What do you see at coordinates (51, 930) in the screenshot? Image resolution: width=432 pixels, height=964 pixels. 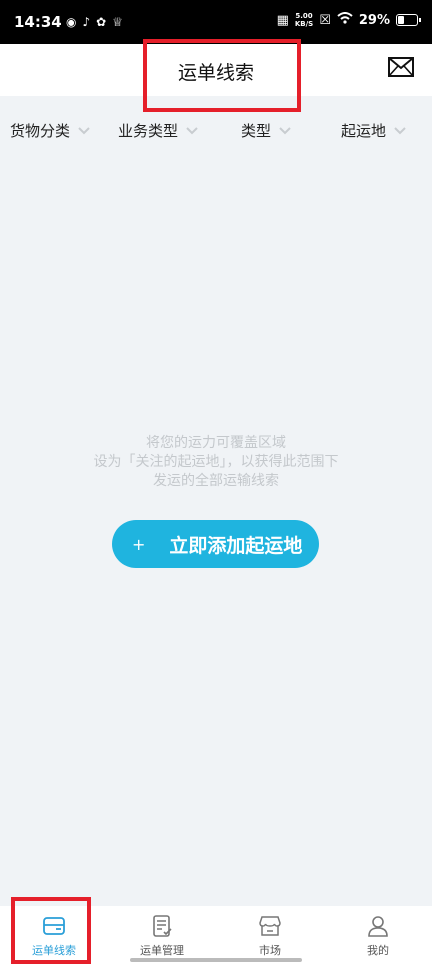 I see `tab-highlight-box` at bounding box center [51, 930].